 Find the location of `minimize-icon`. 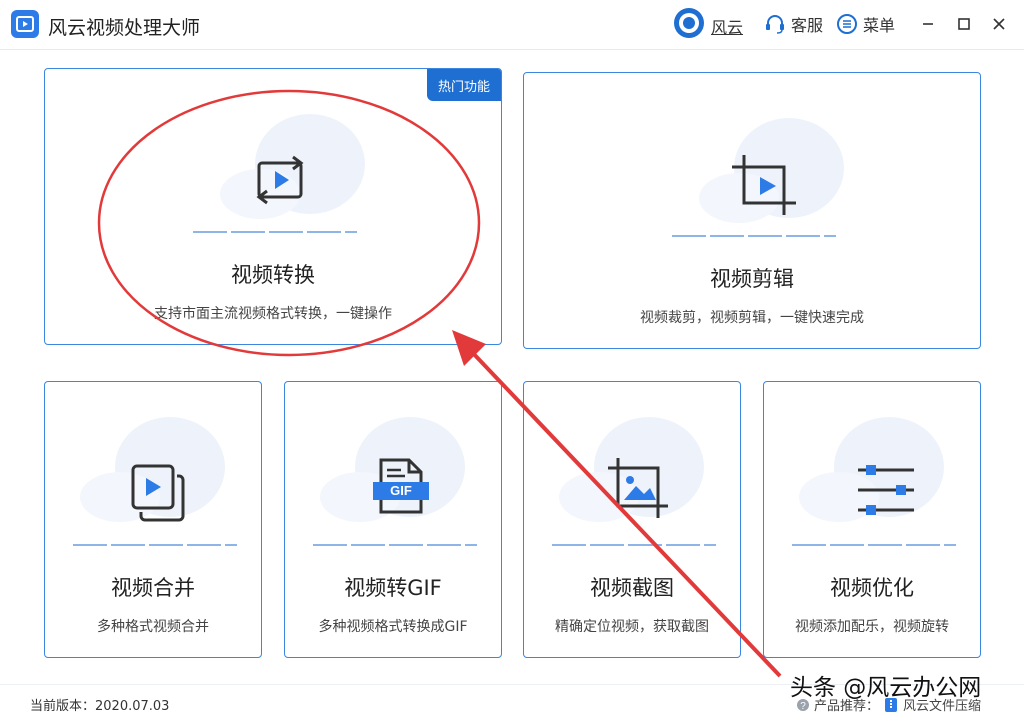

minimize-icon is located at coordinates (928, 24).